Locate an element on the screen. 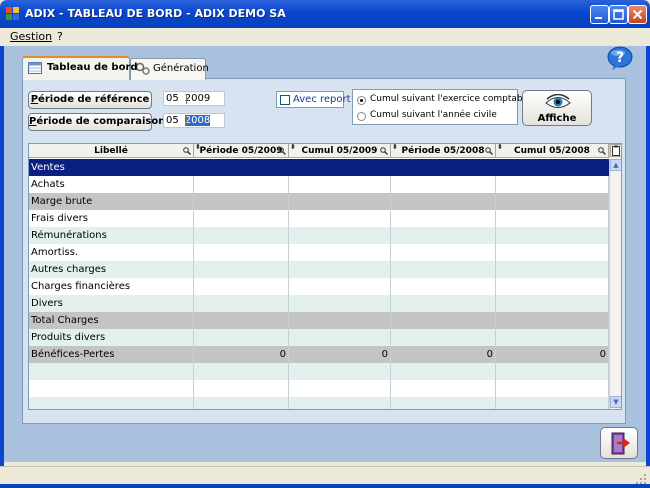 The width and height of the screenshot is (650, 488). menu-gestion: Gestion is located at coordinates (31, 36).